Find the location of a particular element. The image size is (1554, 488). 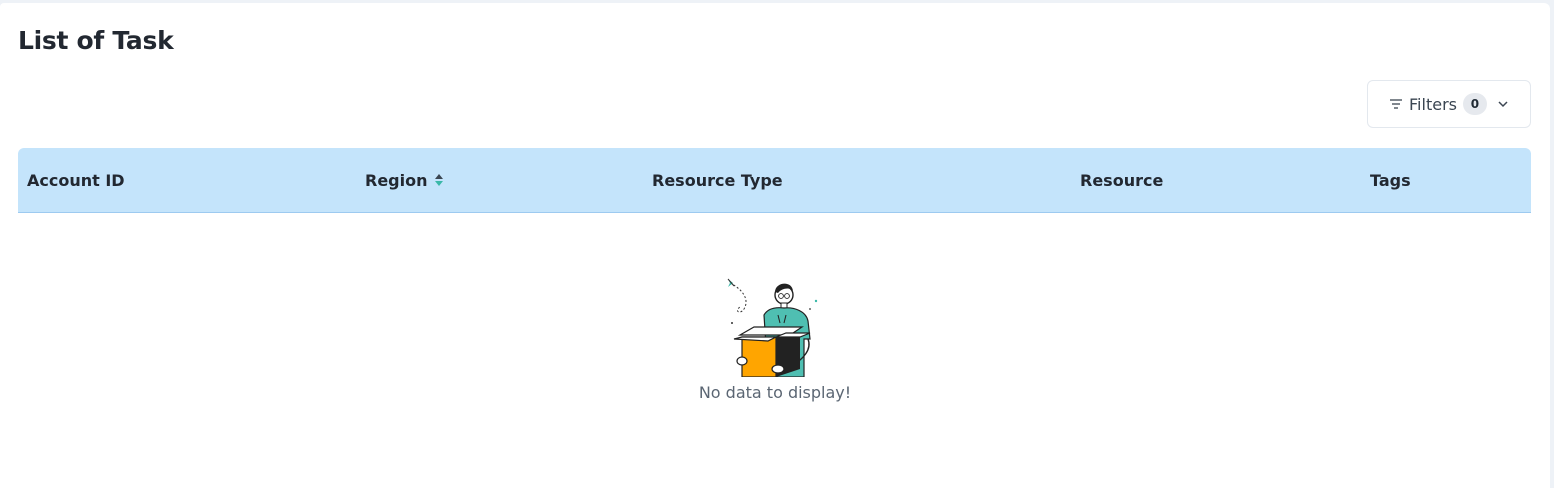

column-header-resource: Resource is located at coordinates (1121, 180).